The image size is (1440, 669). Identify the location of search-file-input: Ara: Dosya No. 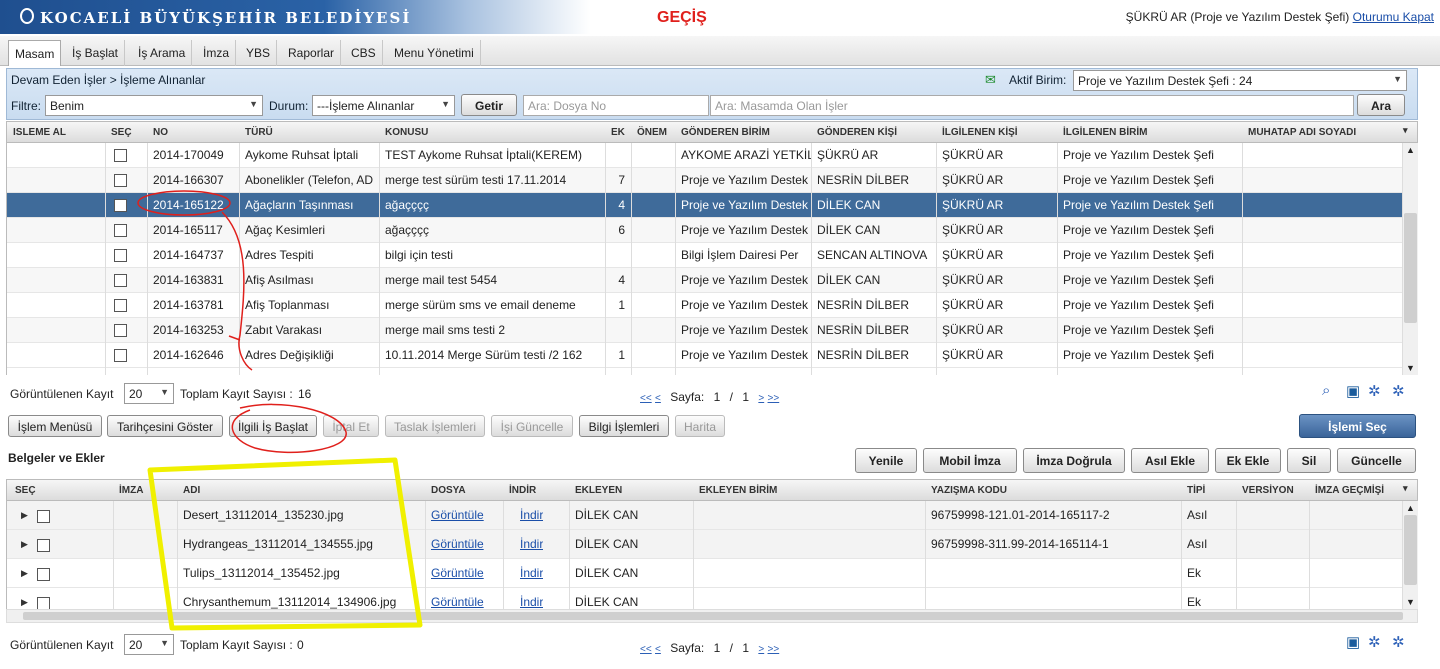
(616, 105).